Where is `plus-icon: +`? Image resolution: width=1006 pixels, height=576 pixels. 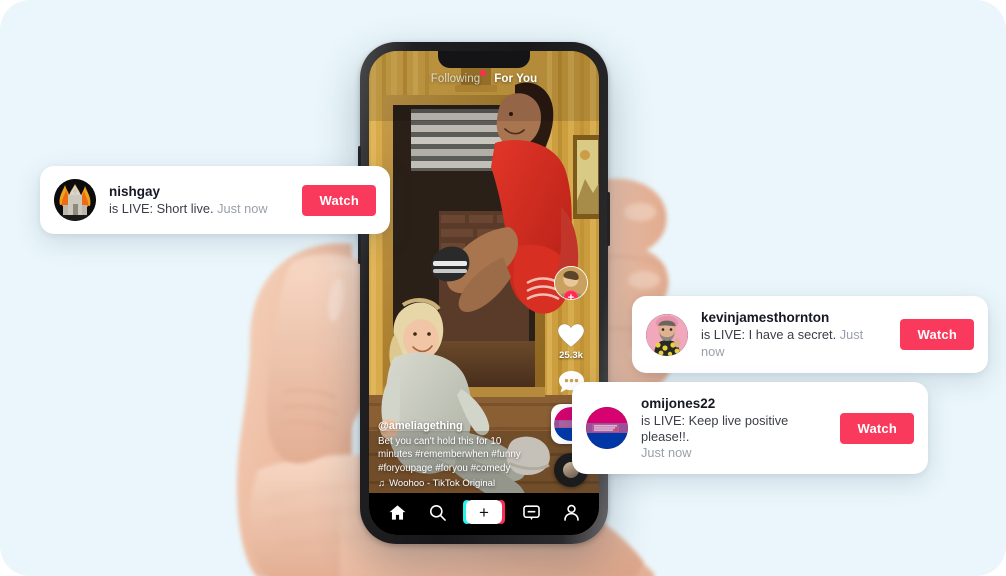 plus-icon: + is located at coordinates (484, 512).